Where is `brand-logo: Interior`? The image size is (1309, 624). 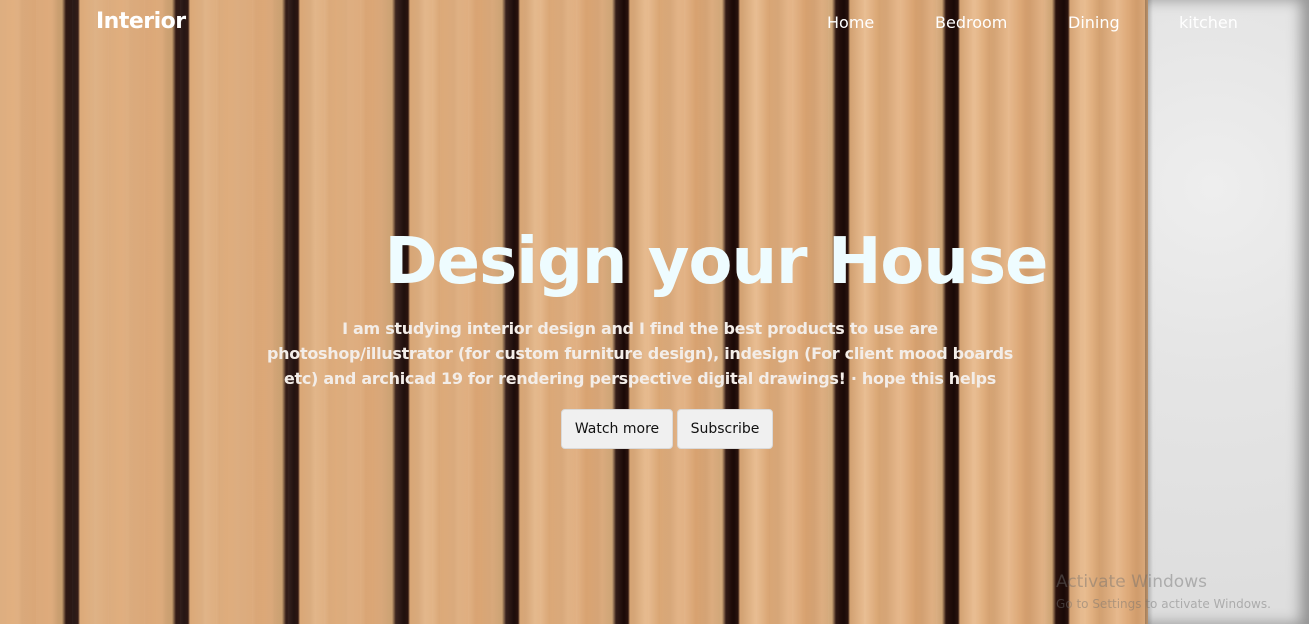 brand-logo: Interior is located at coordinates (141, 21).